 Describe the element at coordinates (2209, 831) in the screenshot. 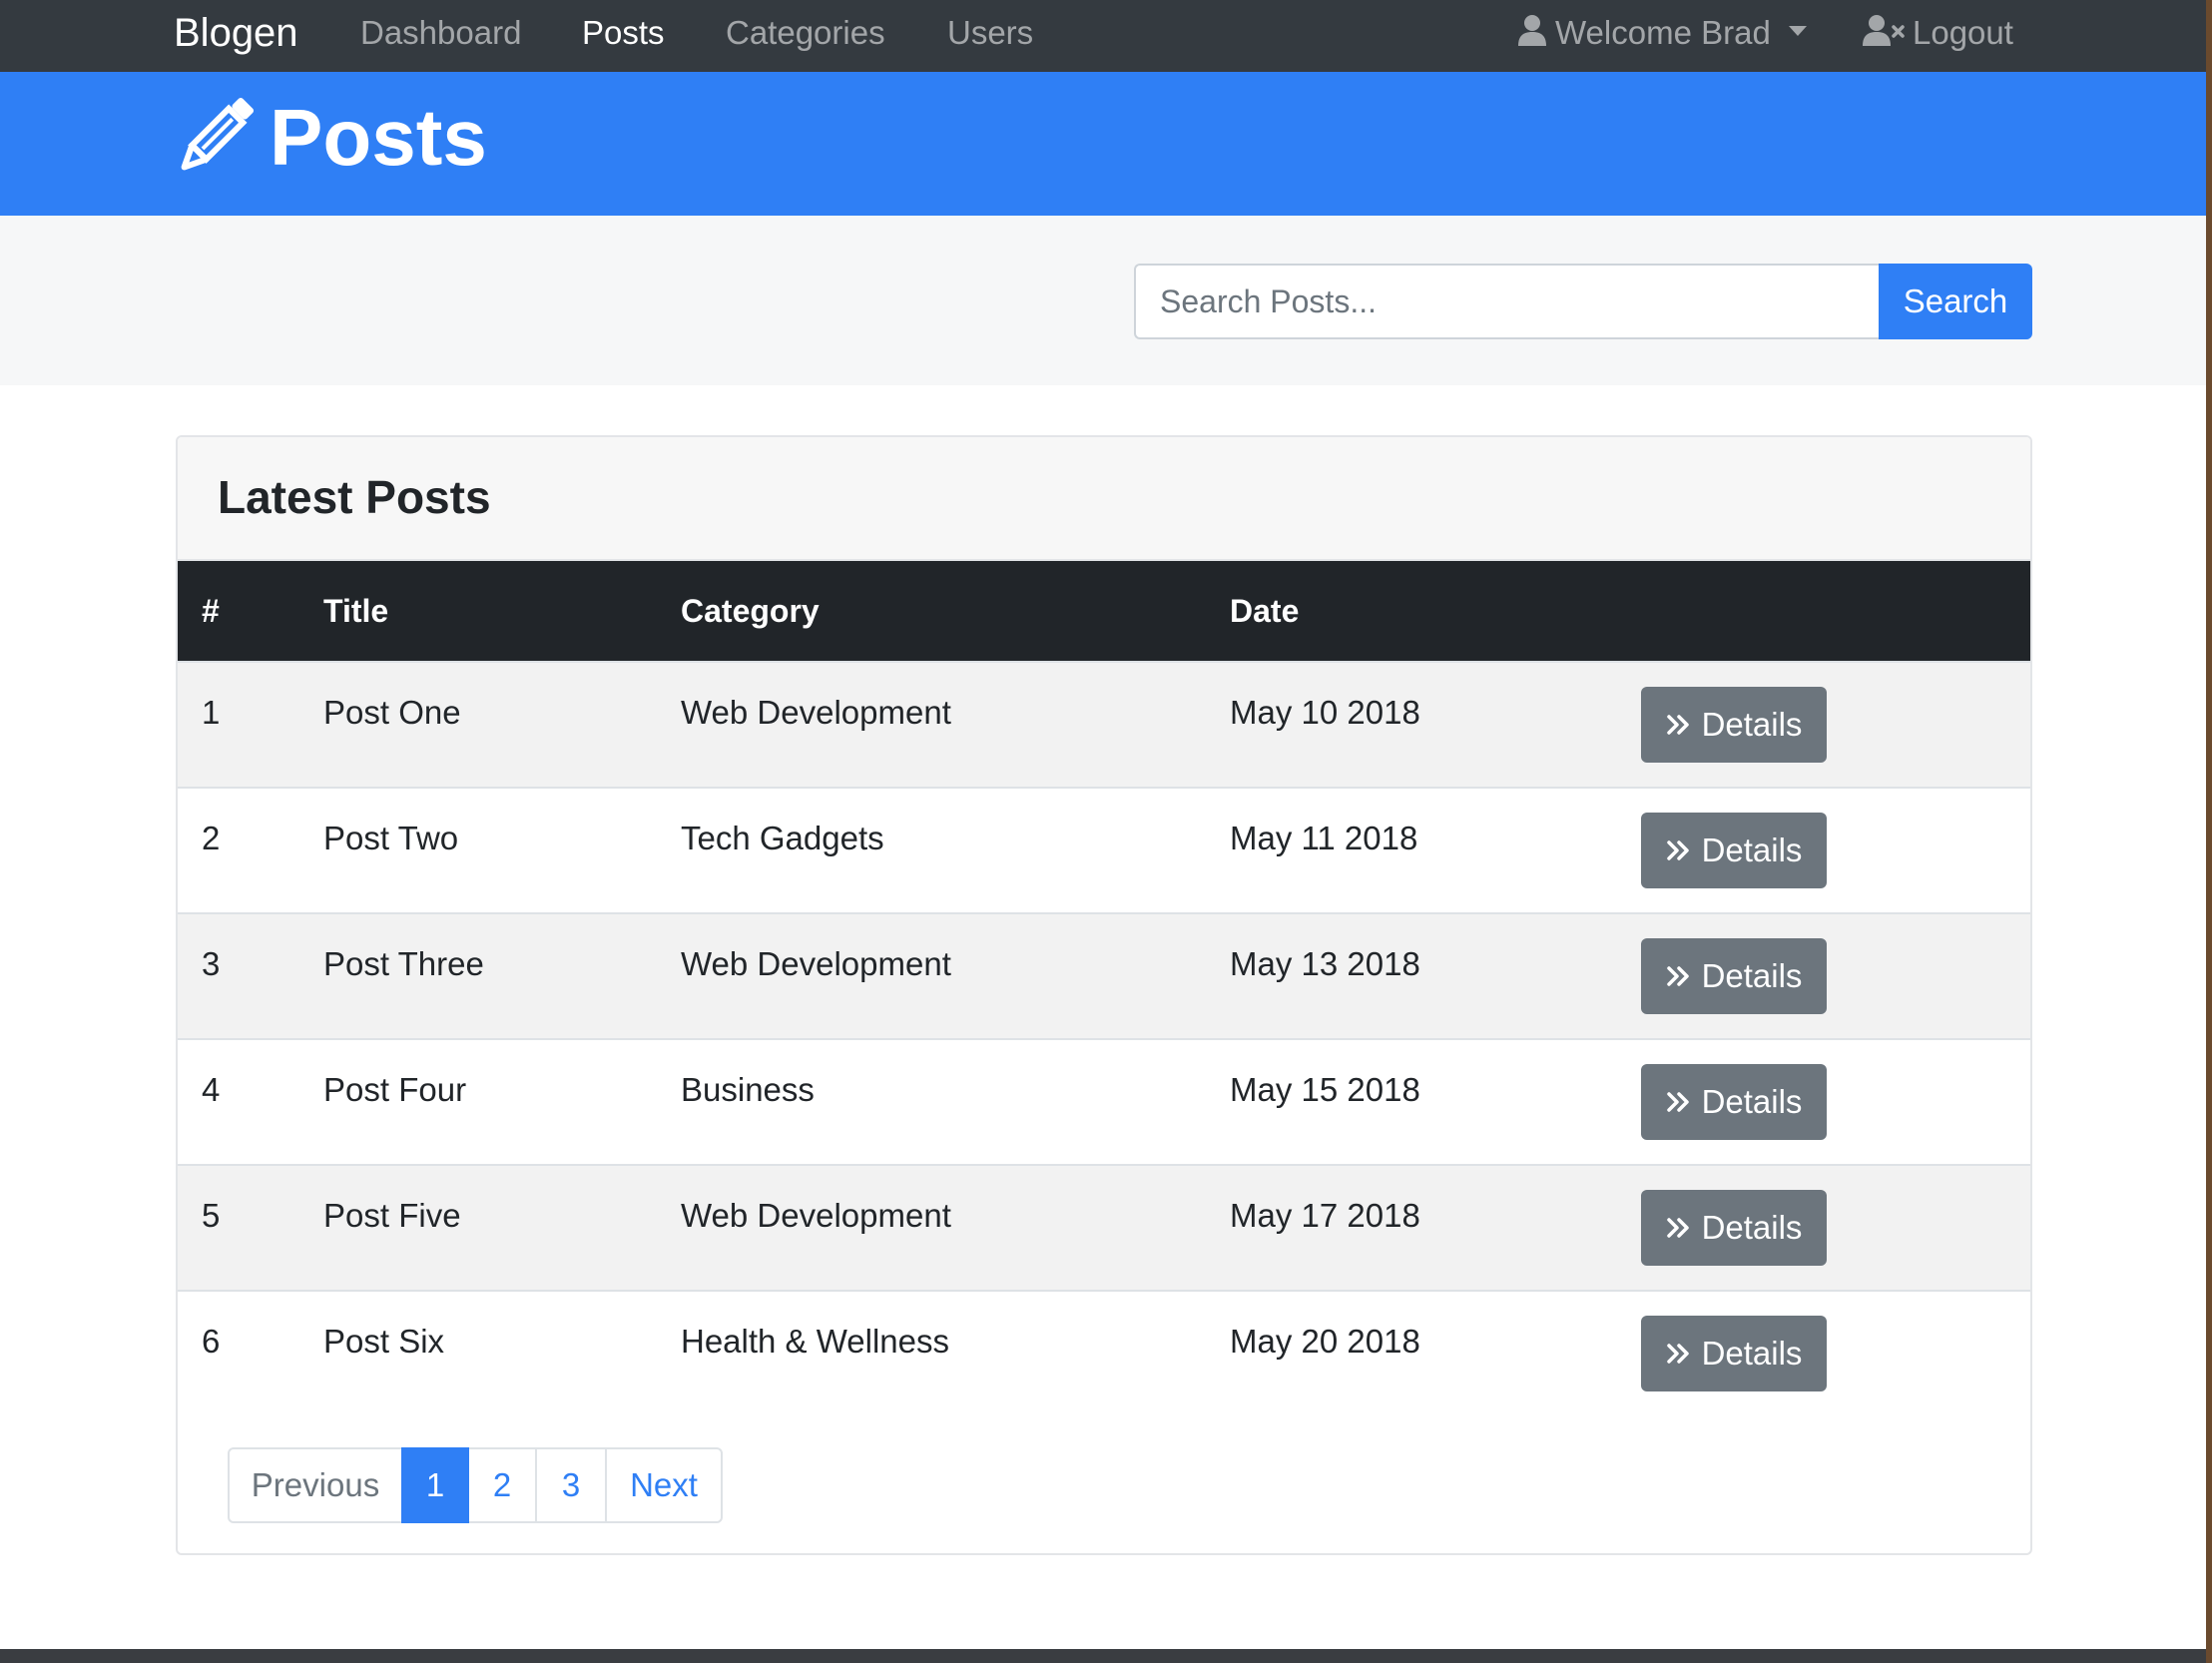

I see `window-edge` at that location.